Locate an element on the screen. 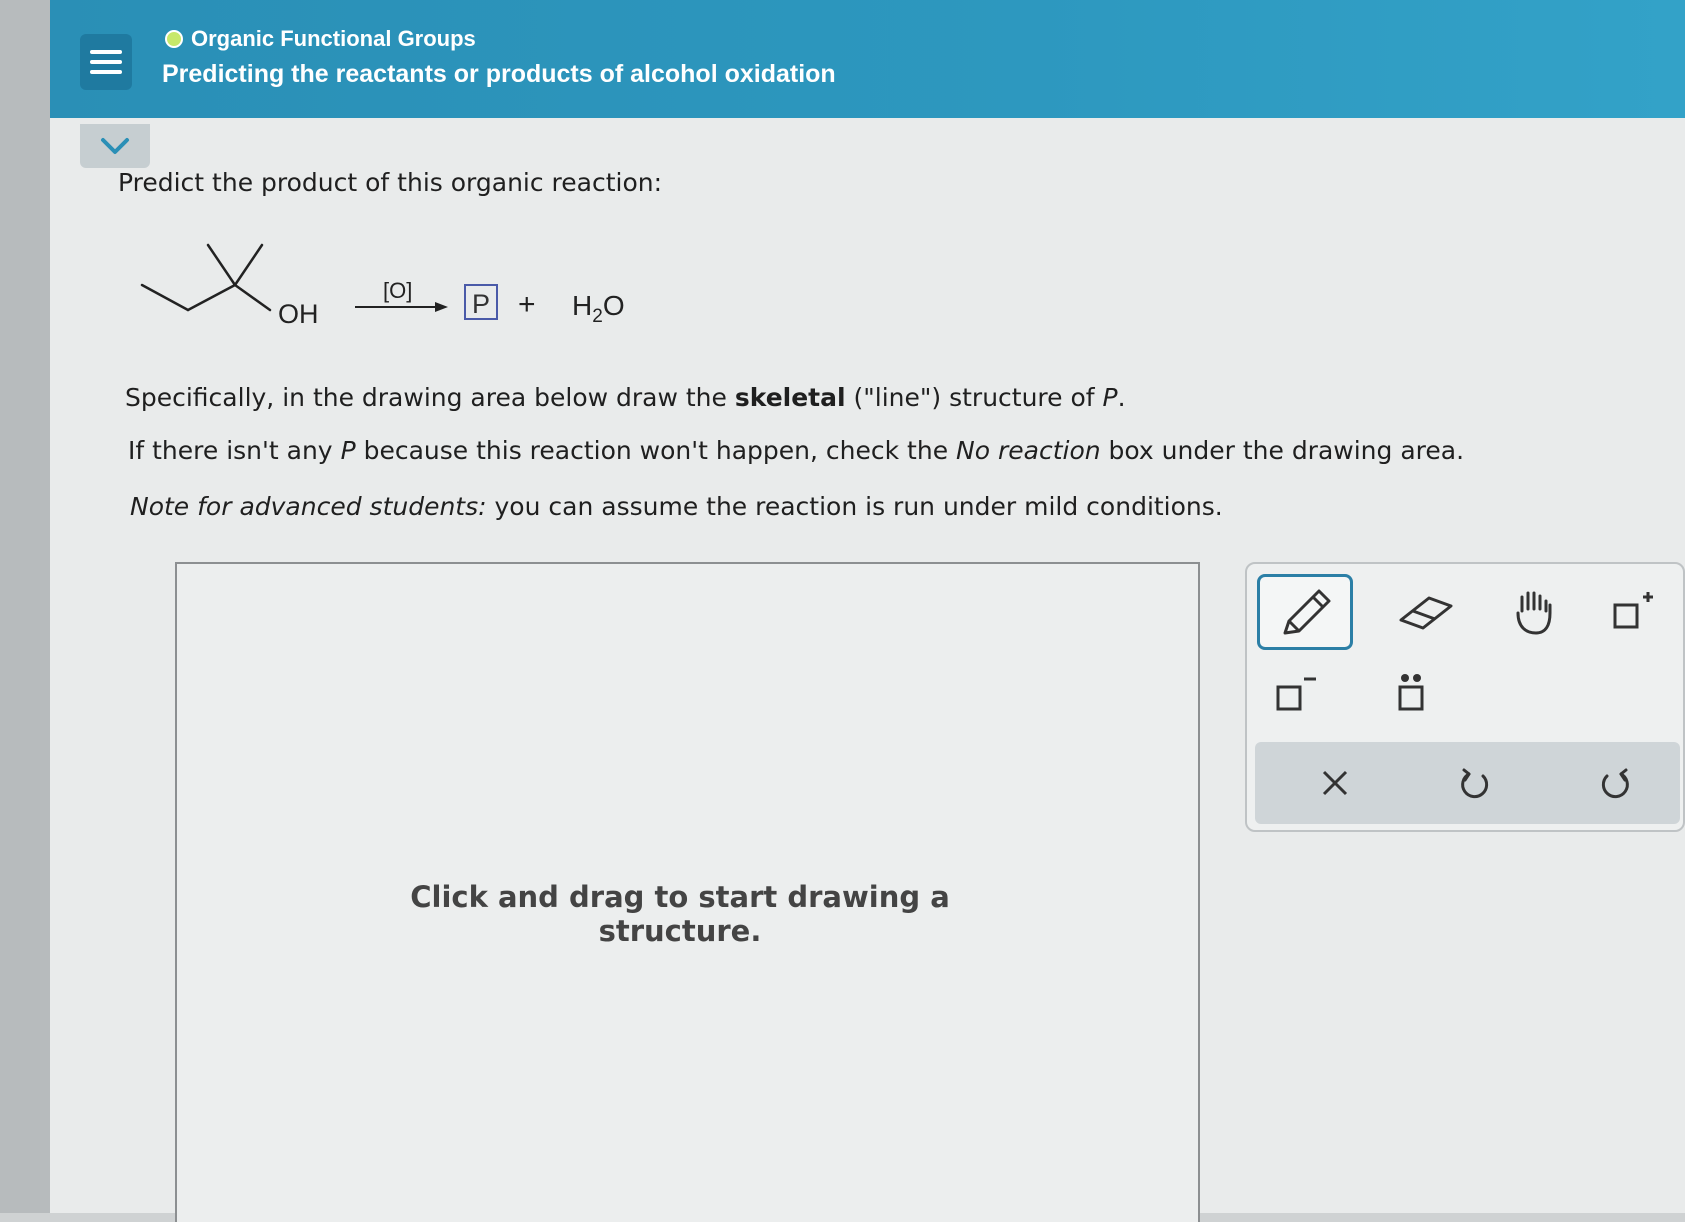  header-bar is located at coordinates (867, 59).